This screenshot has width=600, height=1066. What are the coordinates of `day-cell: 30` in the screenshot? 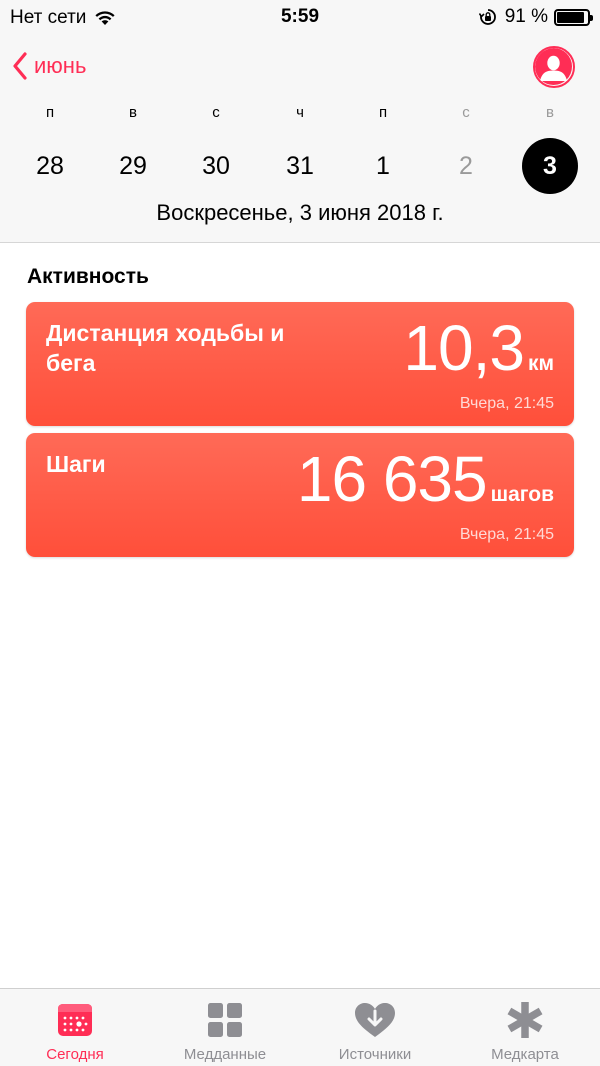 It's located at (216, 166).